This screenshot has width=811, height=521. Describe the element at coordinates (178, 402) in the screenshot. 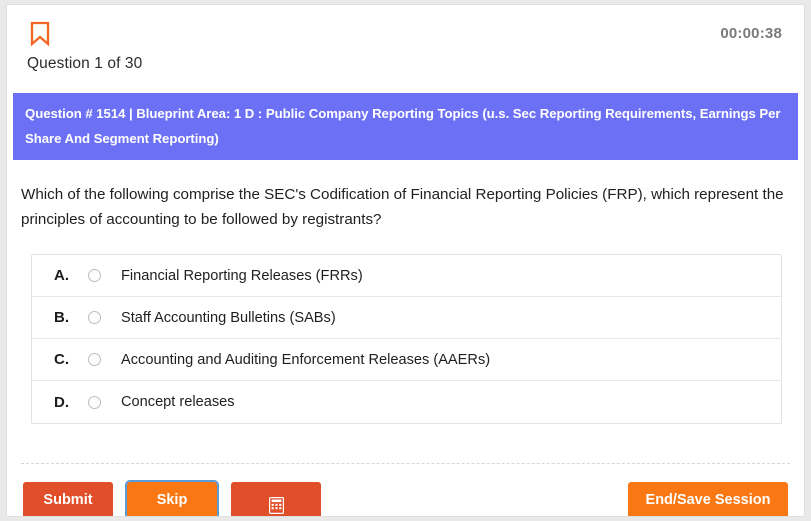

I see `option-label: Concept releases` at that location.